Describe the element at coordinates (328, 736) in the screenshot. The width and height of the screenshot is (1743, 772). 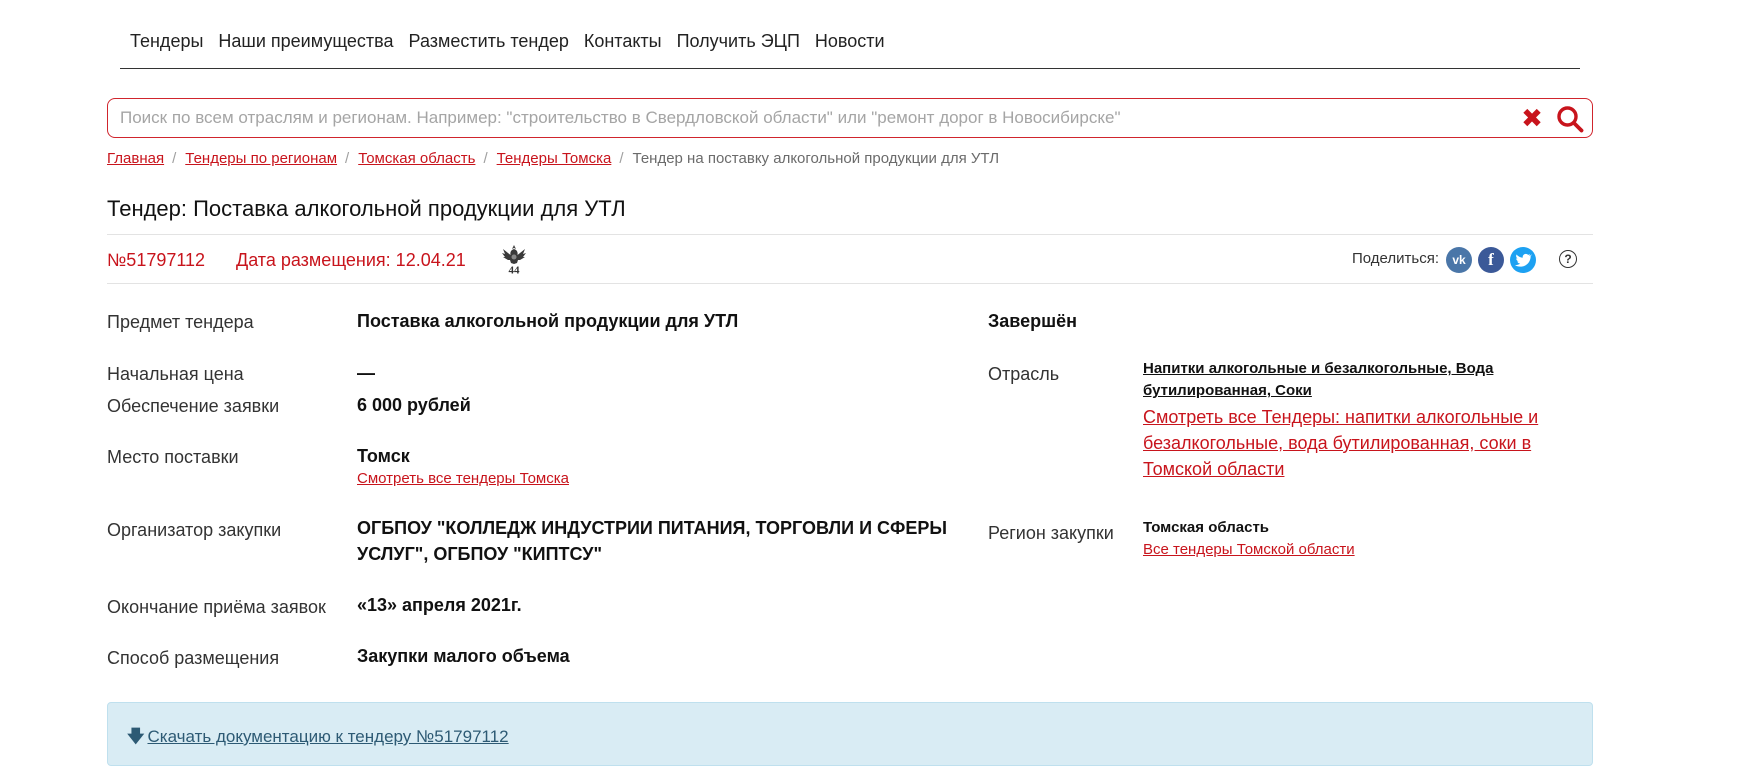
I see `download-docs-label: Скачать документацию к тендеру №51797112` at that location.